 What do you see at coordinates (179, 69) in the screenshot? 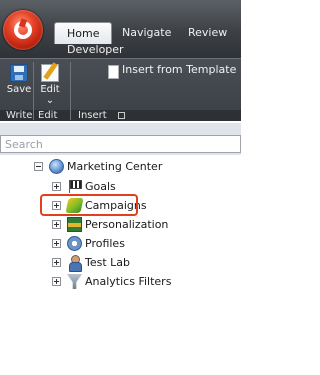
I see `insert-from-template-label: Insert from Template` at bounding box center [179, 69].